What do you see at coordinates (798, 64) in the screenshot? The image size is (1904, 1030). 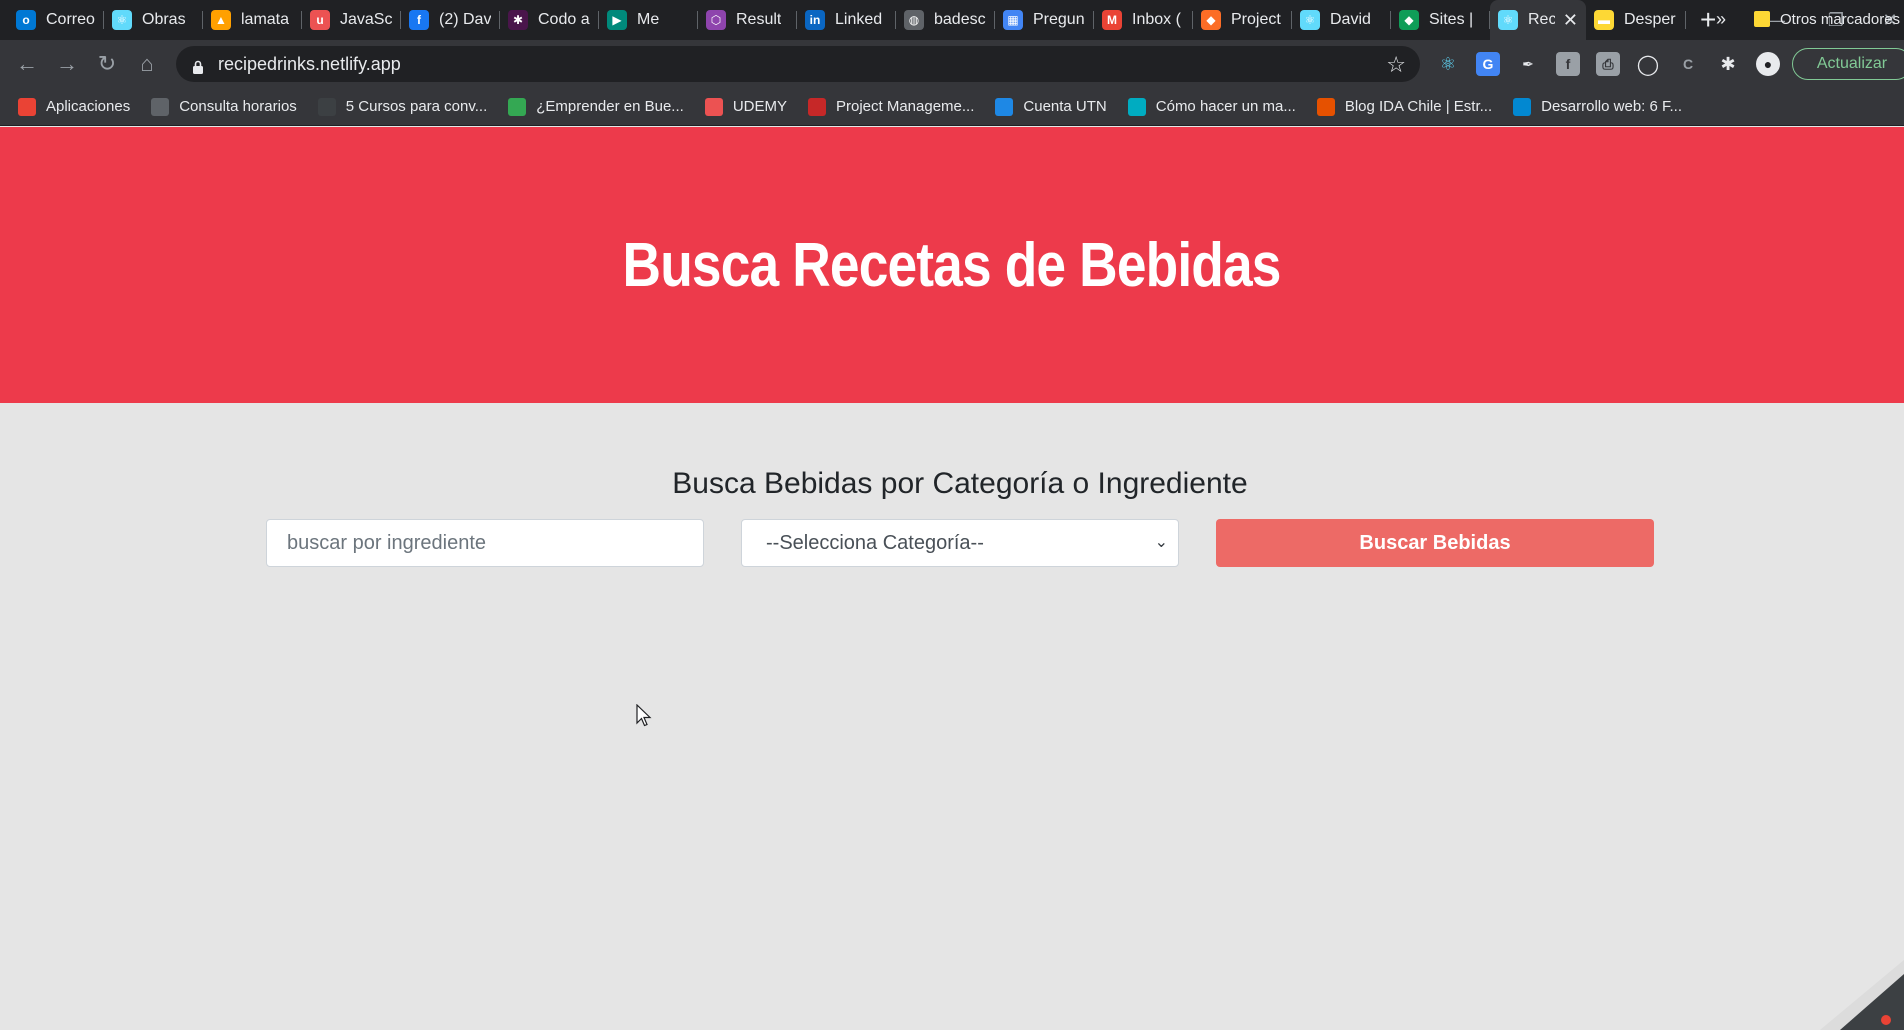 I see `address-bar: recipedrinks.netlify.app ☆` at bounding box center [798, 64].